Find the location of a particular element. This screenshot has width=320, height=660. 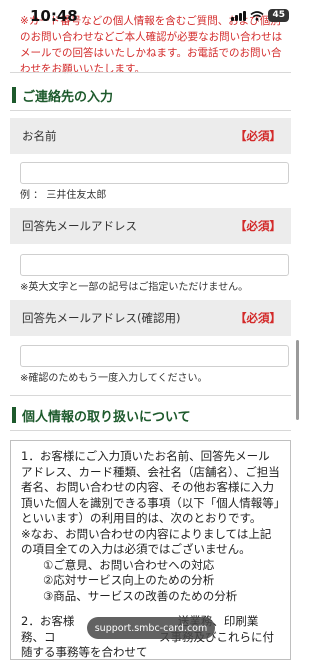

signal-icon is located at coordinates (239, 15).